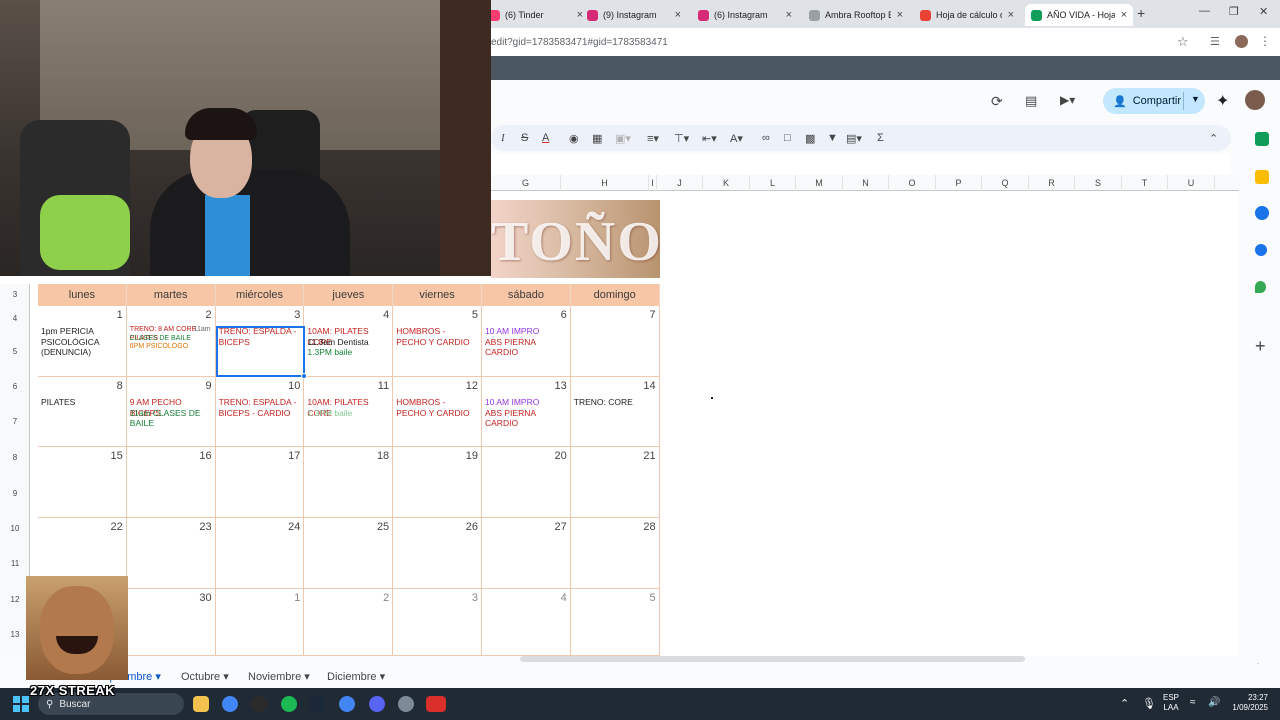  Describe the element at coordinates (436, 704) in the screenshot. I see `streaming-app-icon` at that location.